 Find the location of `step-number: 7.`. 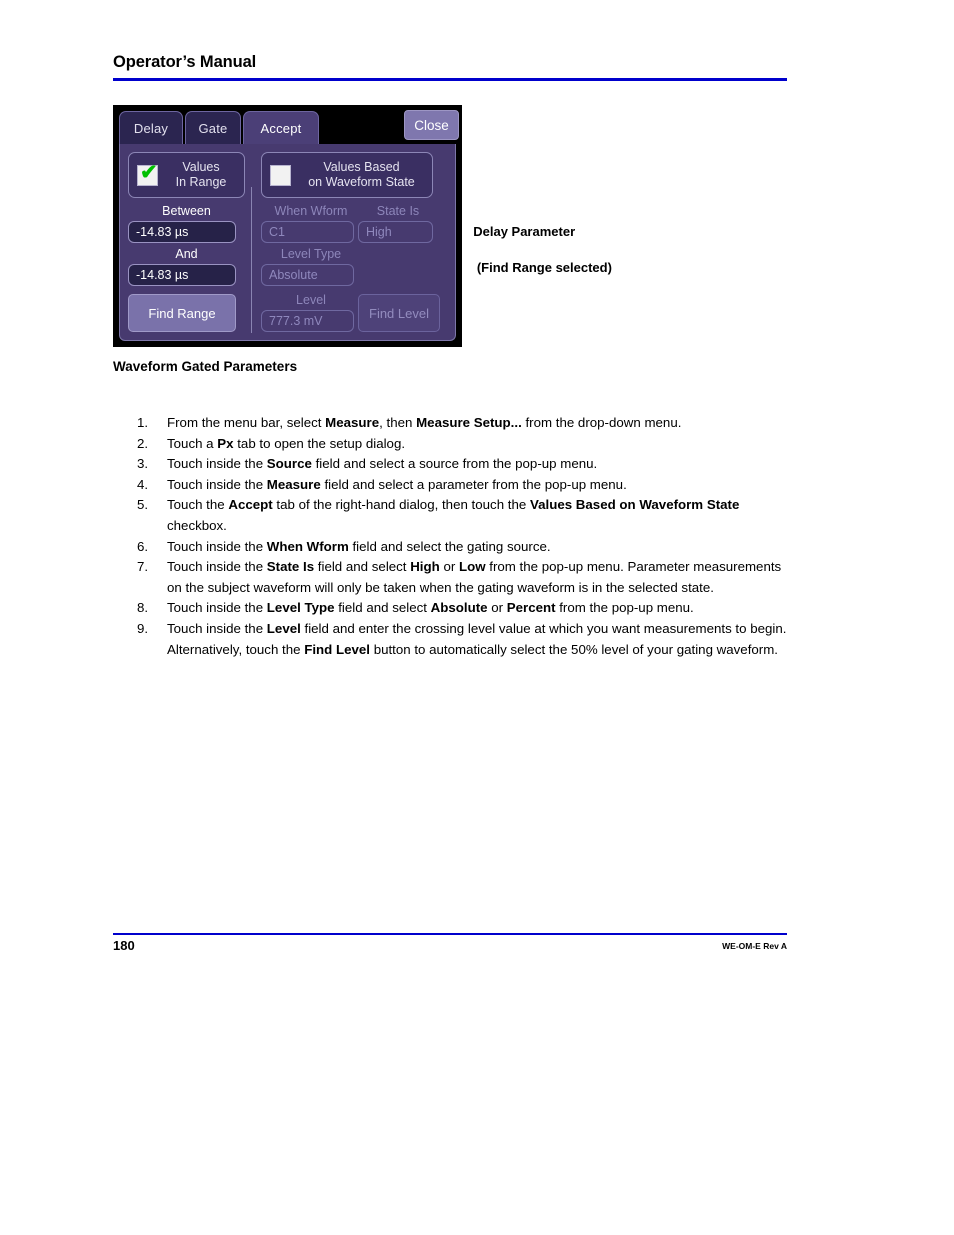

step-number: 7. is located at coordinates (143, 567).